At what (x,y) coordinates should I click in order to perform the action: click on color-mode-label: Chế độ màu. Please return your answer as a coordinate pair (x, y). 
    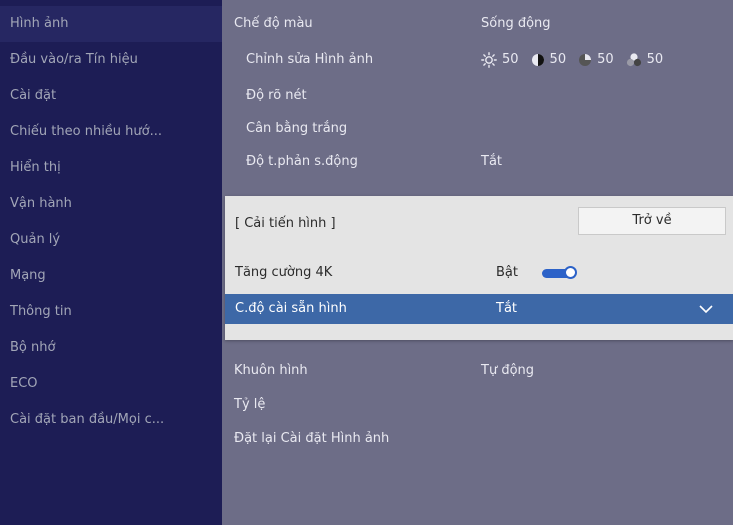
    Looking at the image, I should click on (273, 23).